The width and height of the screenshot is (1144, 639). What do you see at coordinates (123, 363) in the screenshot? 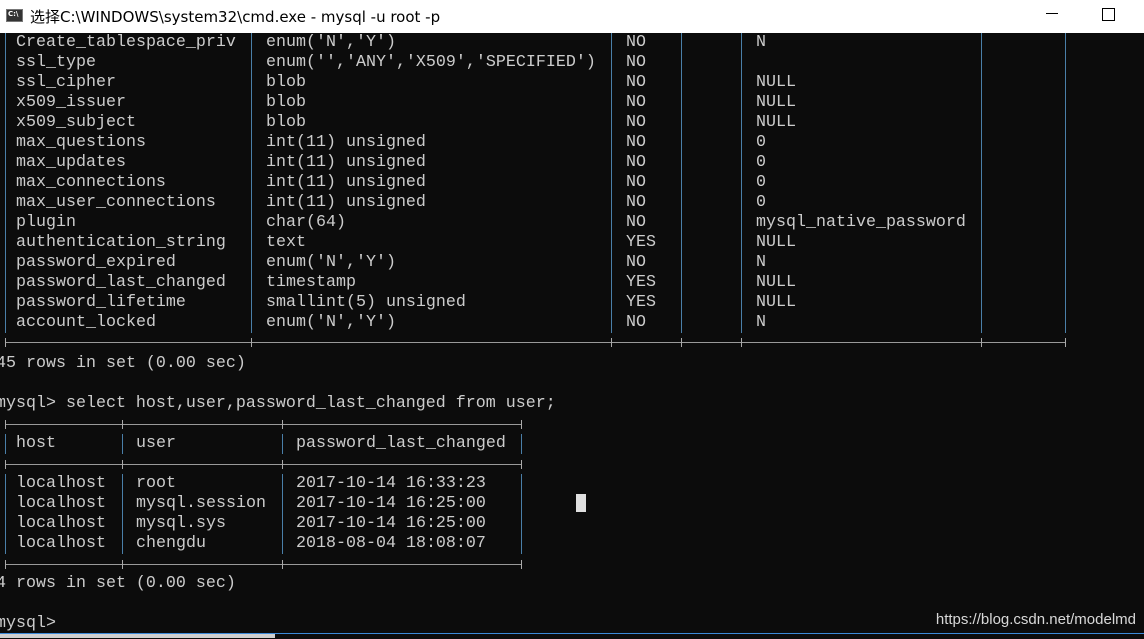
I see `describe-summary: 45 rows in set (0.00 sec)` at bounding box center [123, 363].